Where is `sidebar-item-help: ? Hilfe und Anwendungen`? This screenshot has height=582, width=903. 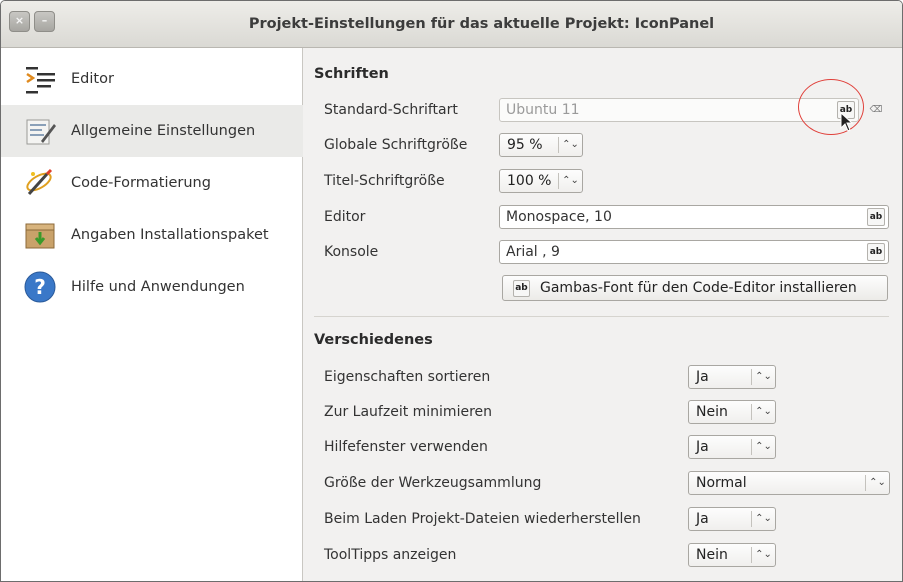 sidebar-item-help: ? Hilfe und Anwendungen is located at coordinates (152, 287).